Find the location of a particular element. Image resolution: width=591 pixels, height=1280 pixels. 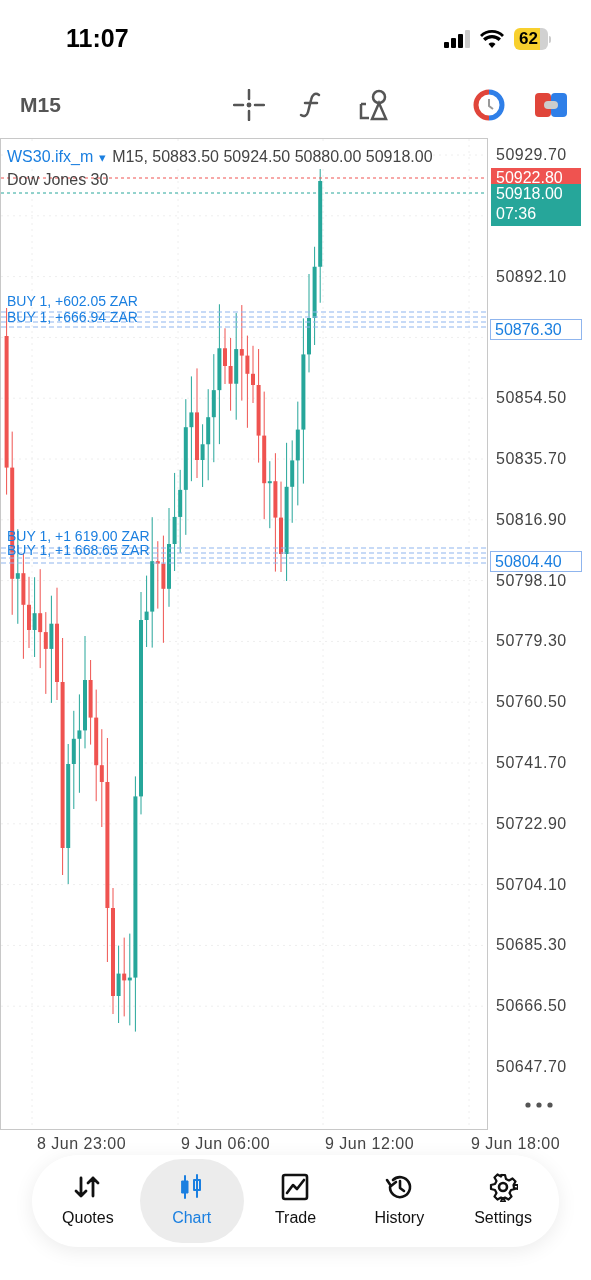

price-tick: 50760.50 is located at coordinates (531, 702).